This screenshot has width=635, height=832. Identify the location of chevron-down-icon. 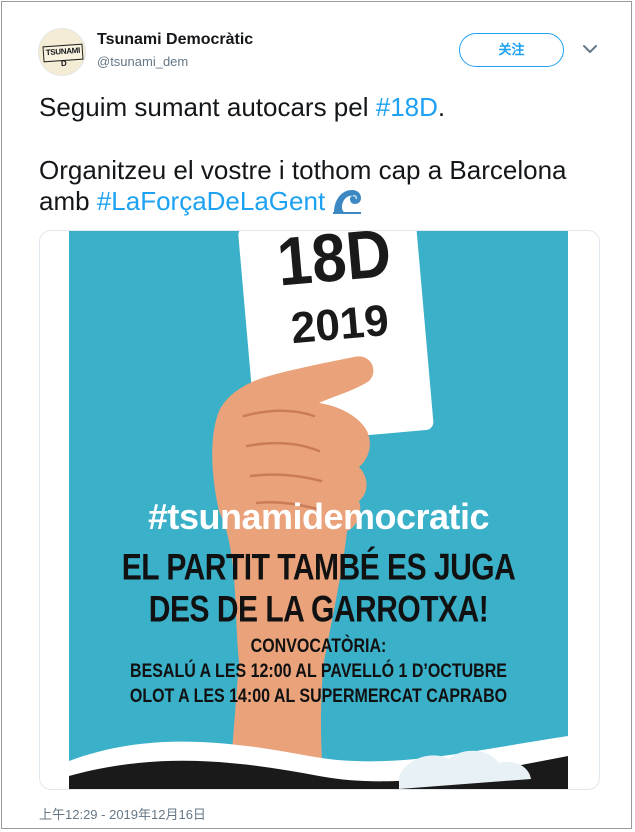
(590, 49).